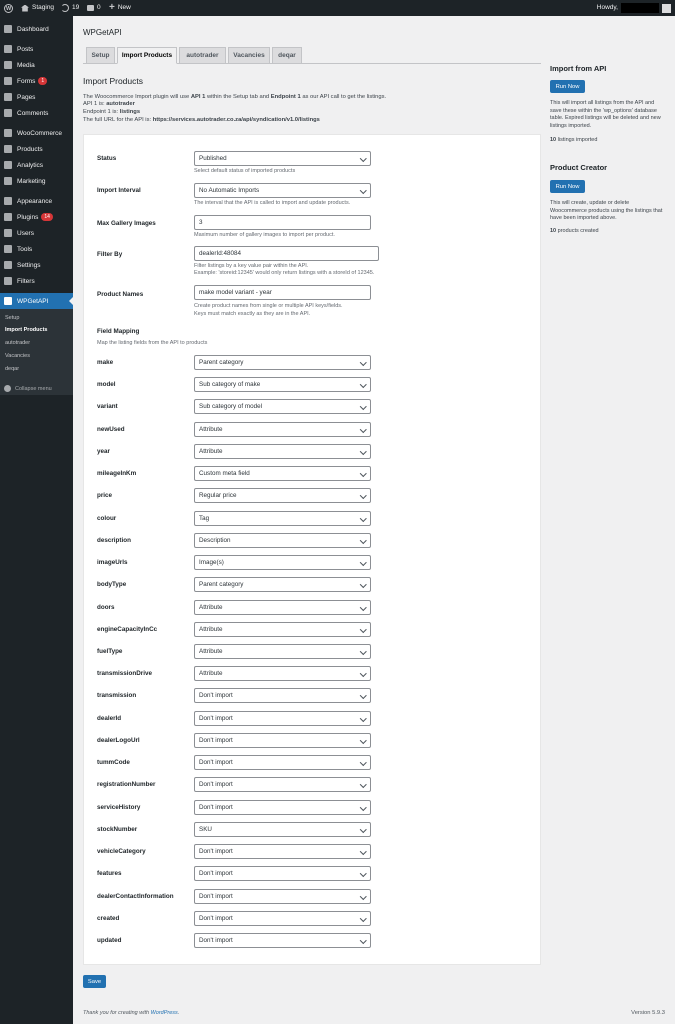 The height and width of the screenshot is (1024, 675). What do you see at coordinates (127, 629) in the screenshot?
I see `field-label: engineCapacityInCc` at bounding box center [127, 629].